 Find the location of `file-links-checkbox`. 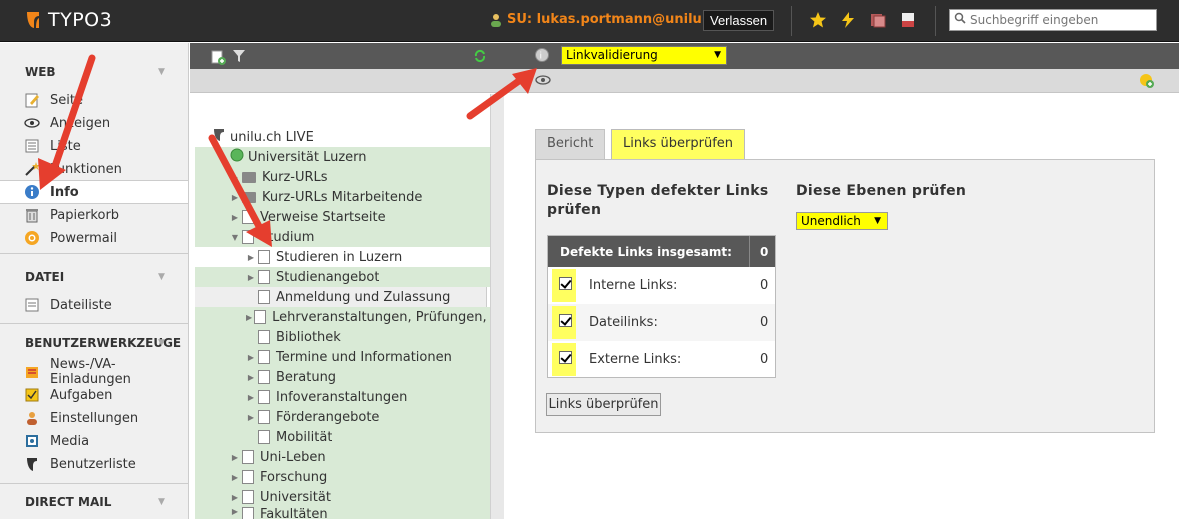

file-links-checkbox is located at coordinates (565, 320).